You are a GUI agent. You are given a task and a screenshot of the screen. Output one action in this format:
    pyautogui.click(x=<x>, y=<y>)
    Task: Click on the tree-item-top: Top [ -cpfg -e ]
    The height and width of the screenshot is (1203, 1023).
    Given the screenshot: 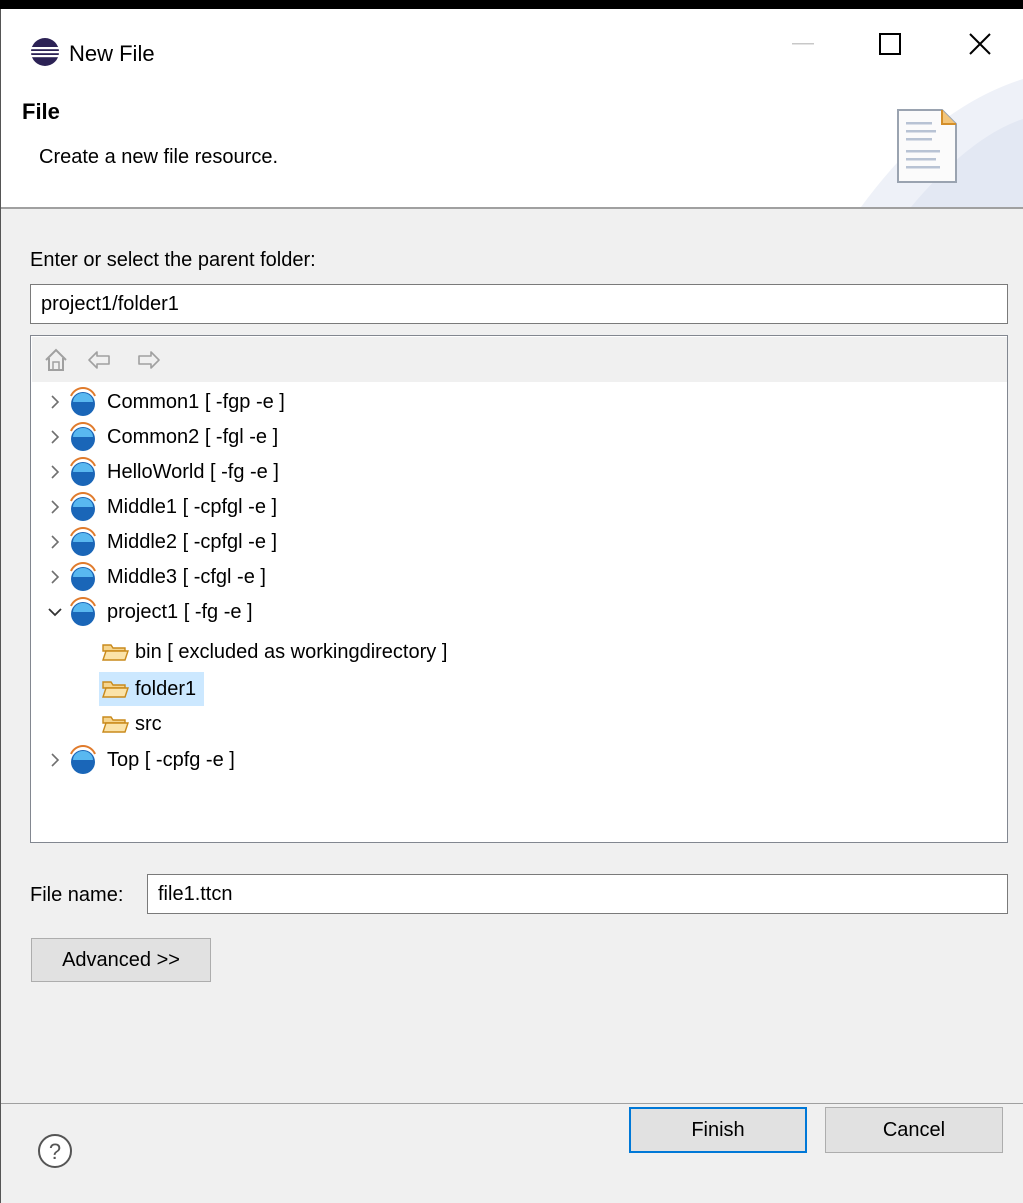 What is the action you would take?
    pyautogui.click(x=141, y=760)
    